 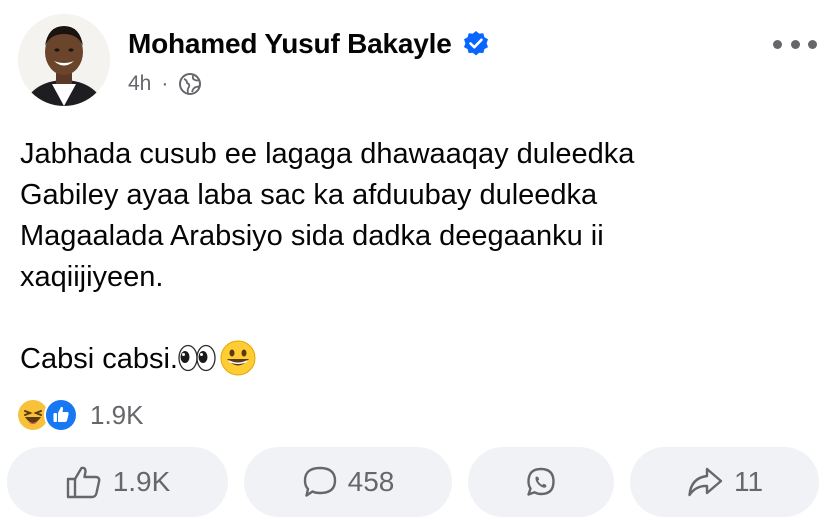 I want to click on post-timestamp: 4h, so click(x=139, y=84).